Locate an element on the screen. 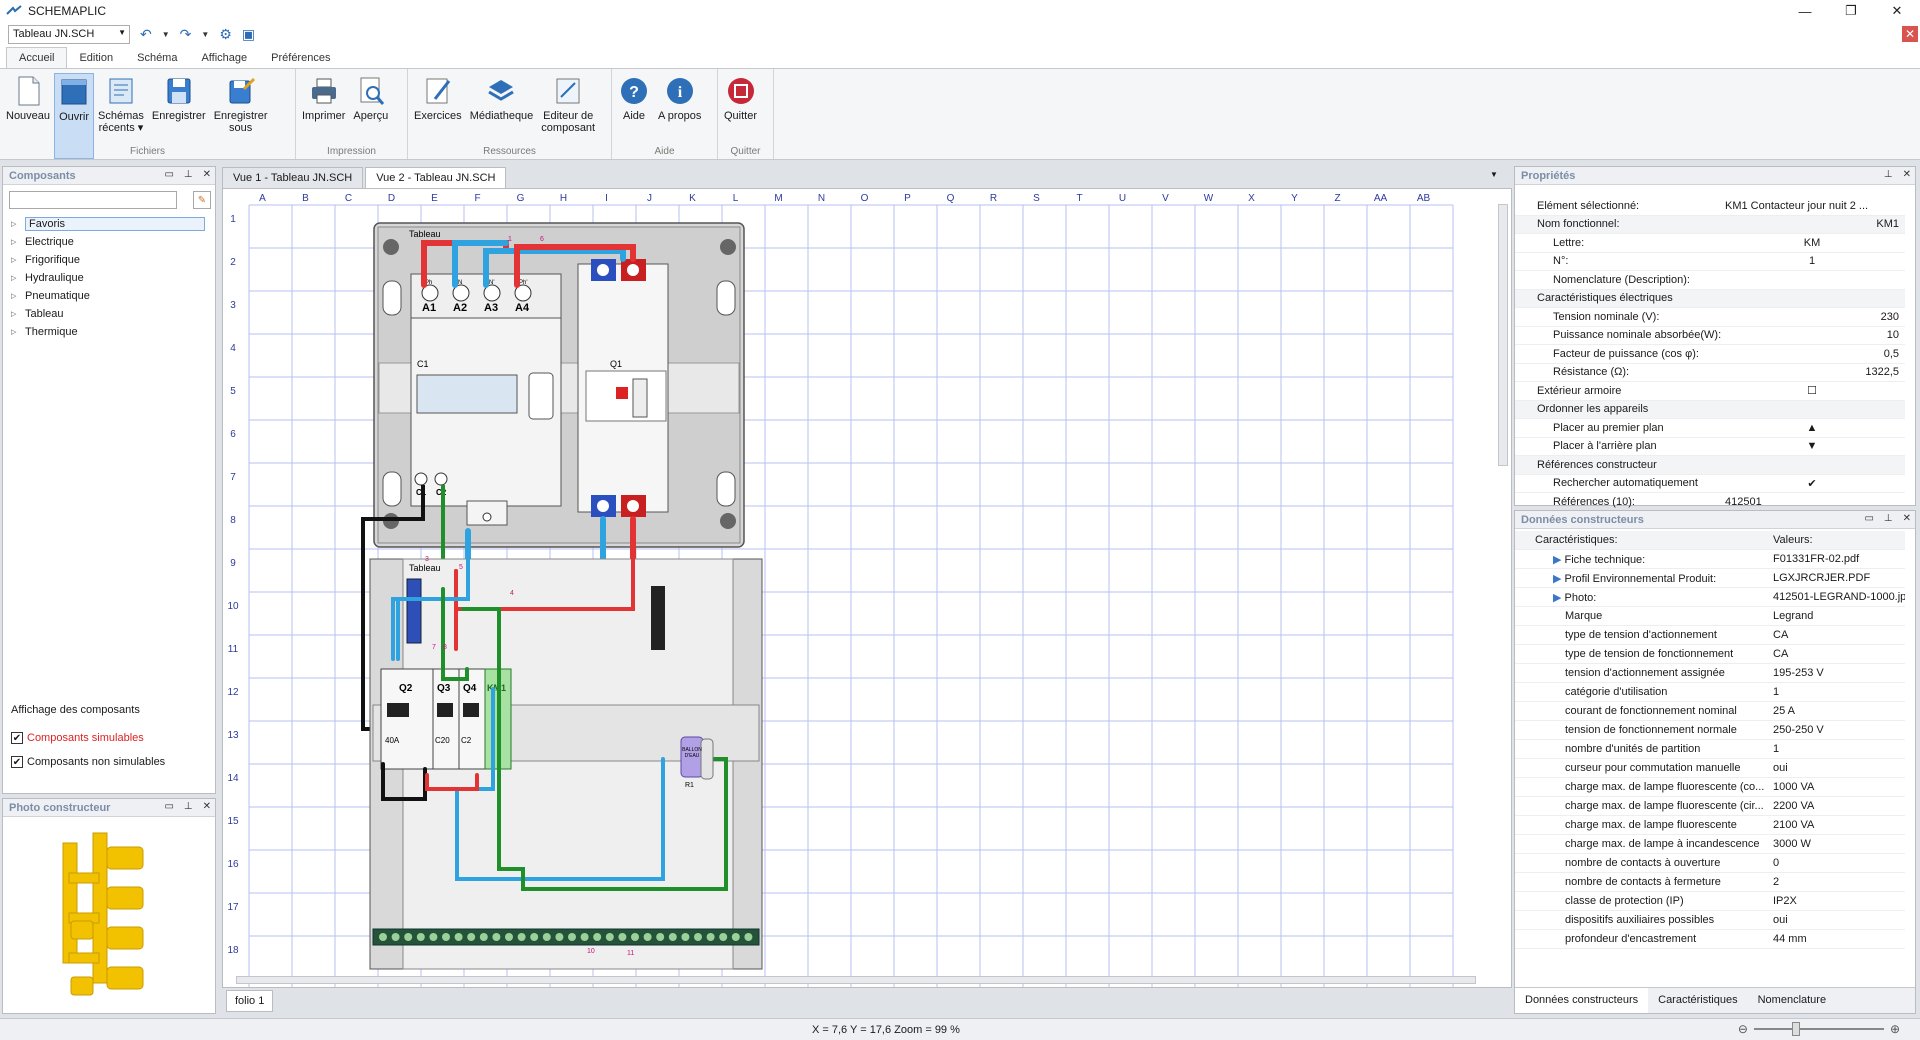  simulable-checkbox: ✔ Composants simulables is located at coordinates (88, 738).